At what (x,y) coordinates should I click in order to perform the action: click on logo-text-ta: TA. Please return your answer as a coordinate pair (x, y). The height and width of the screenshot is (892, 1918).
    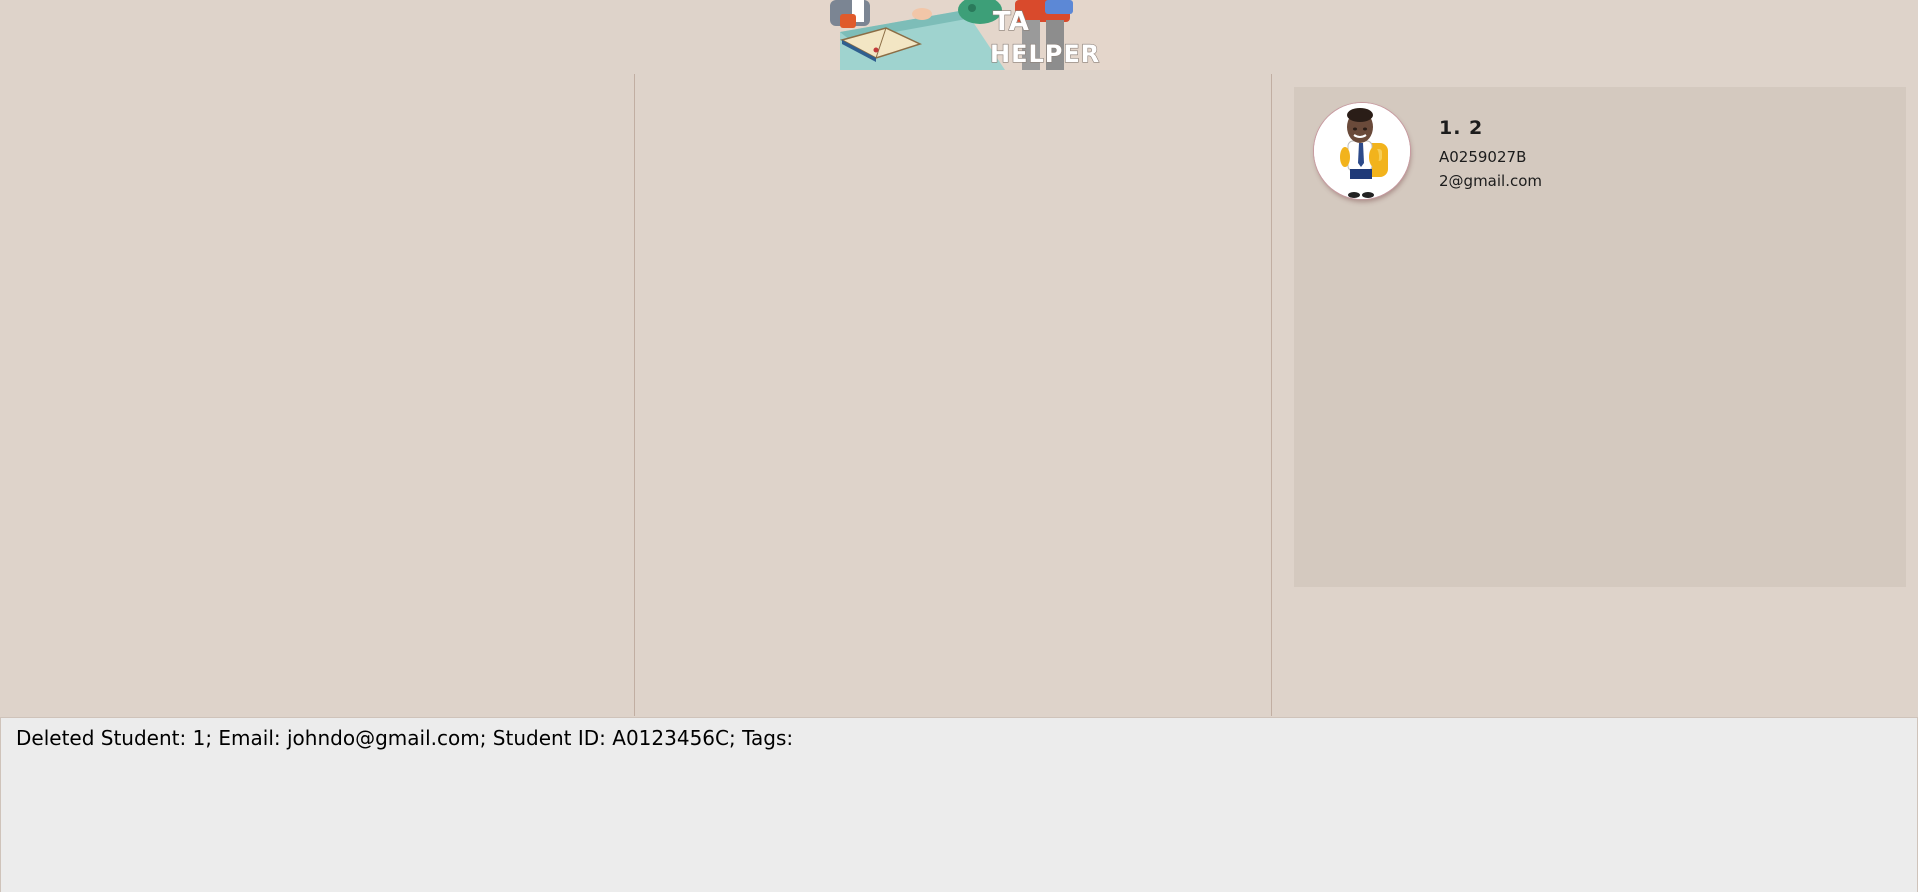
    Looking at the image, I should click on (1011, 22).